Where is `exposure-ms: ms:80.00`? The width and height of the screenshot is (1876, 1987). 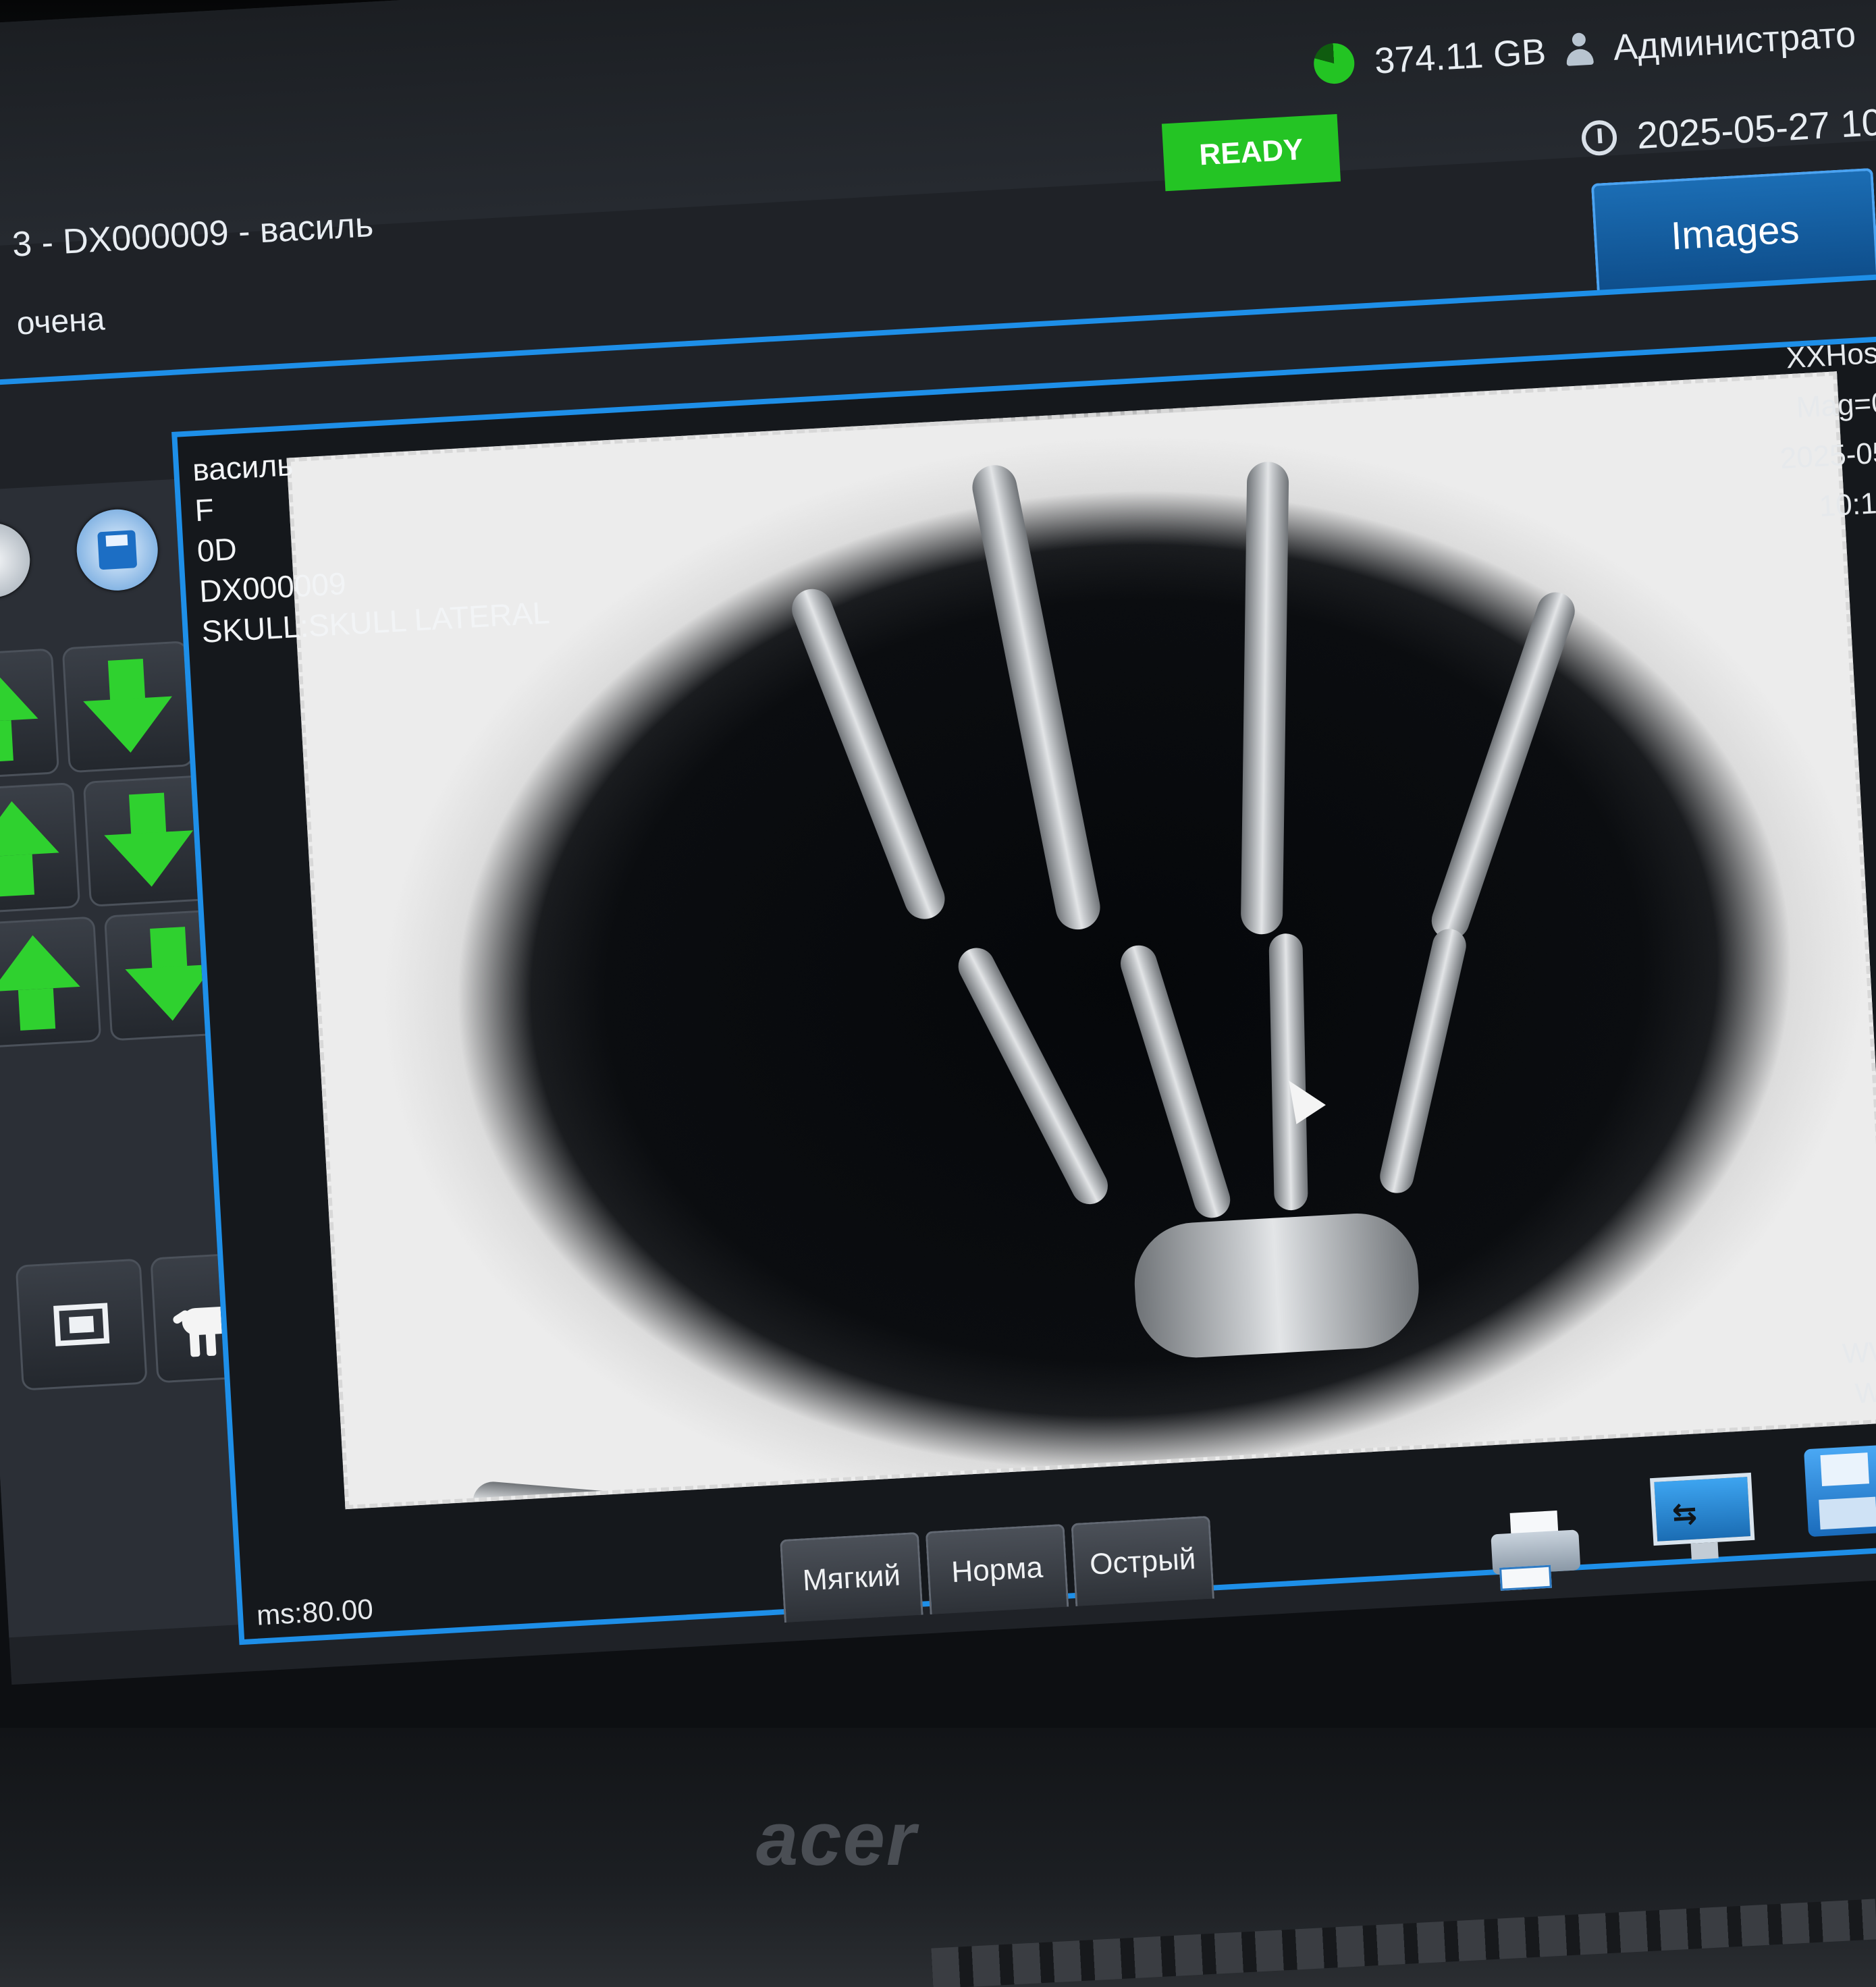 exposure-ms: ms:80.00 is located at coordinates (314, 1612).